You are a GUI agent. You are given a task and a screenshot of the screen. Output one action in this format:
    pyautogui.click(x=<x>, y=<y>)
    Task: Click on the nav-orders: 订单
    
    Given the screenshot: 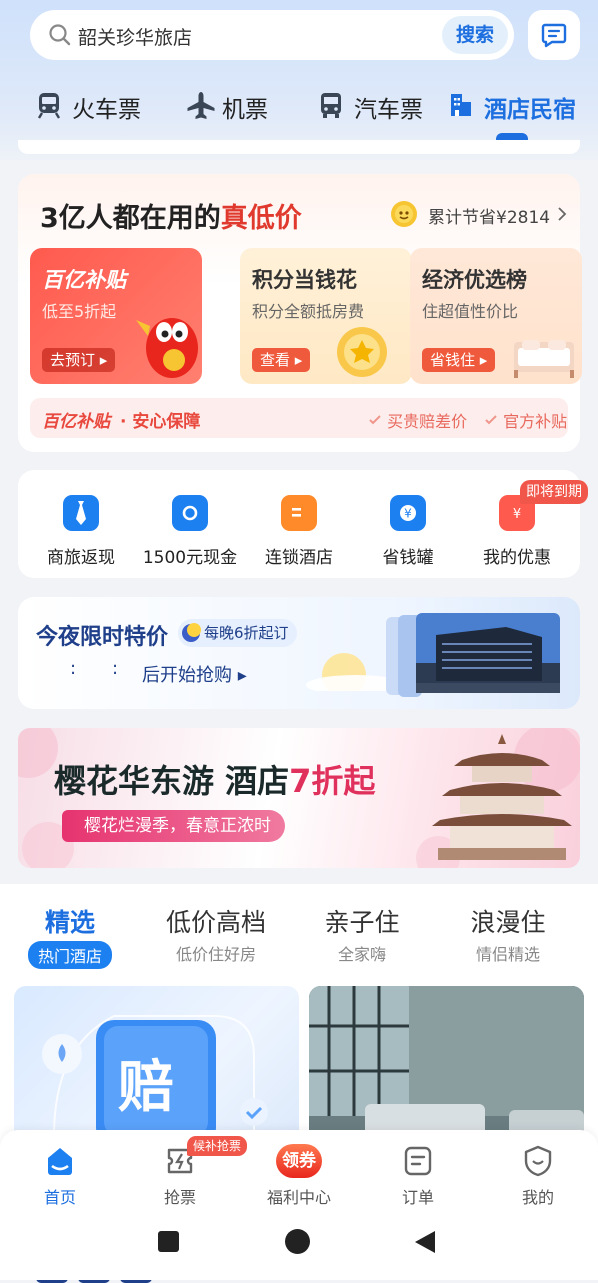 What is the action you would take?
    pyautogui.click(x=418, y=1176)
    